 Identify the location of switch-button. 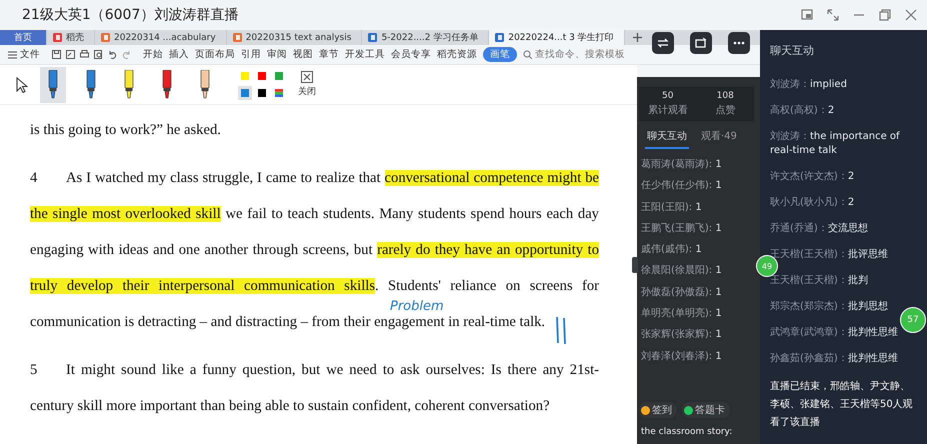
(663, 43).